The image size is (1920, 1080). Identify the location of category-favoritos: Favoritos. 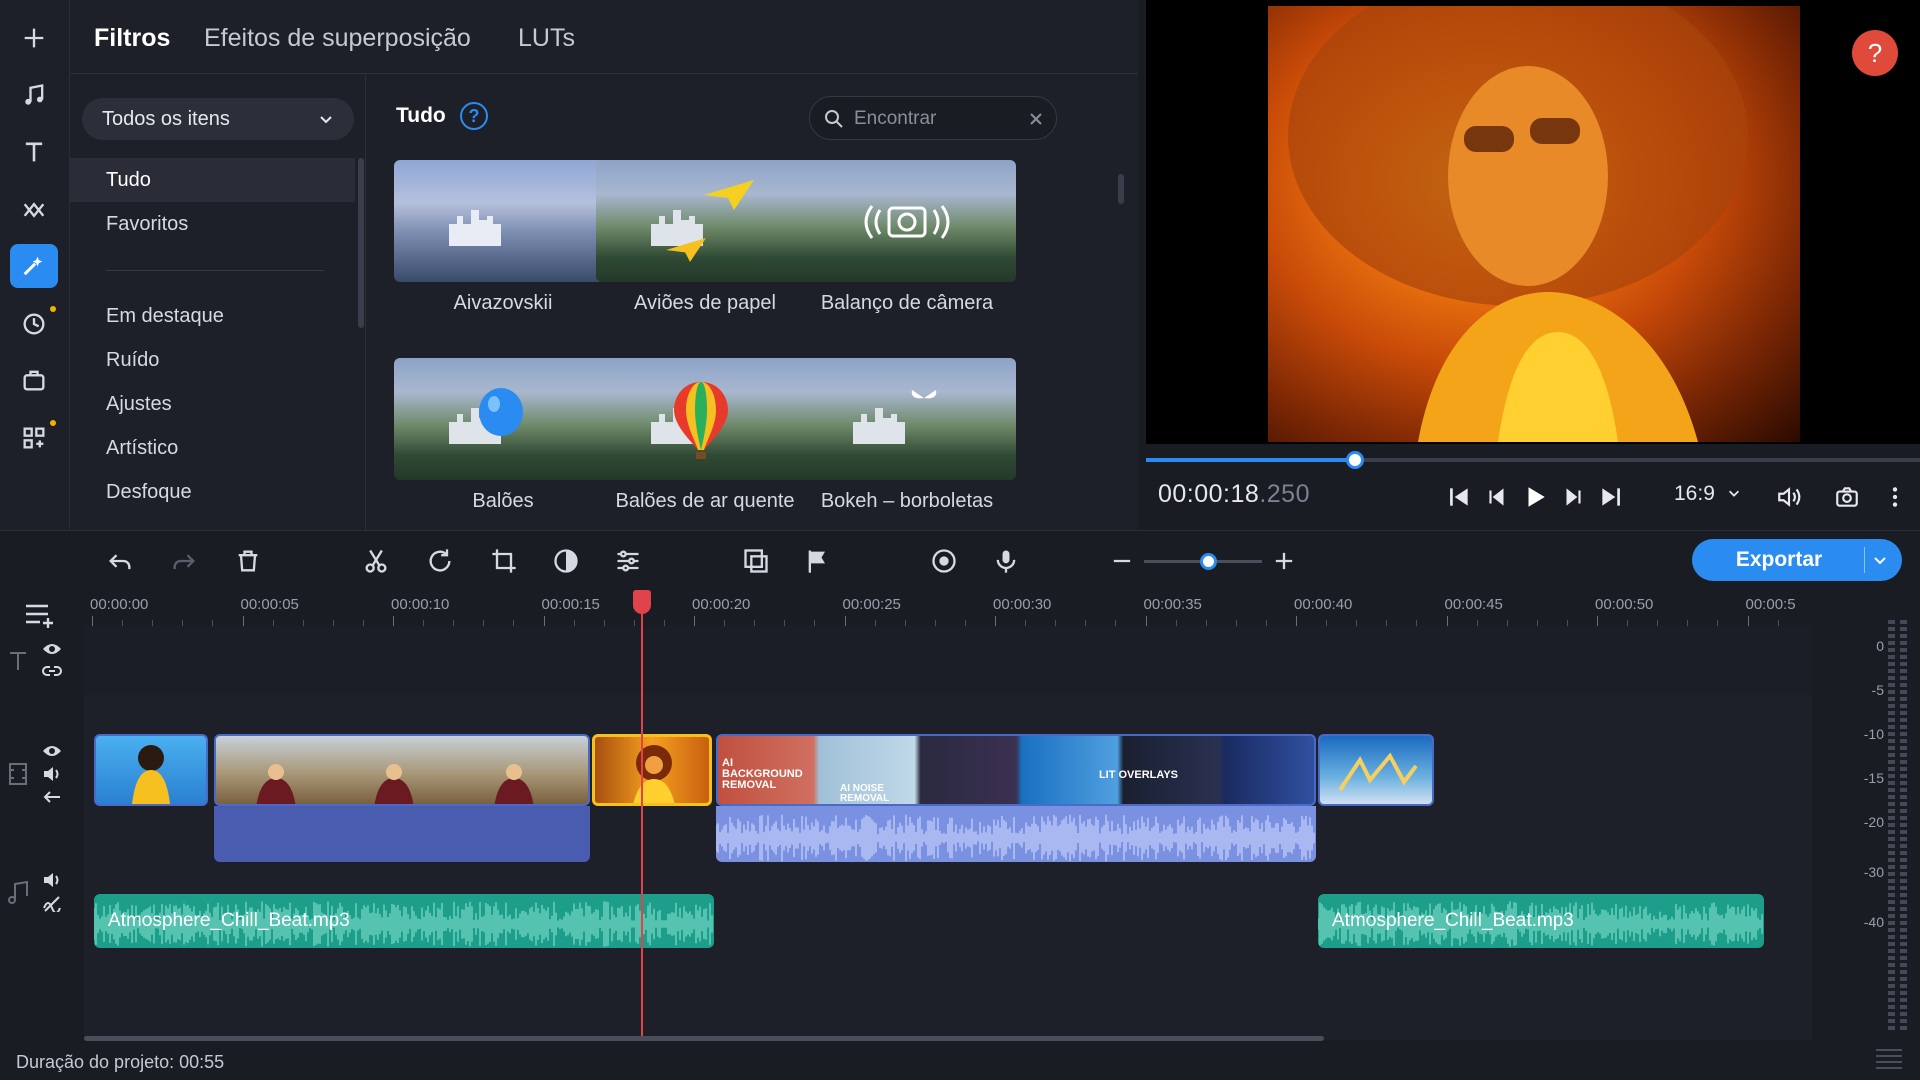
(212, 224).